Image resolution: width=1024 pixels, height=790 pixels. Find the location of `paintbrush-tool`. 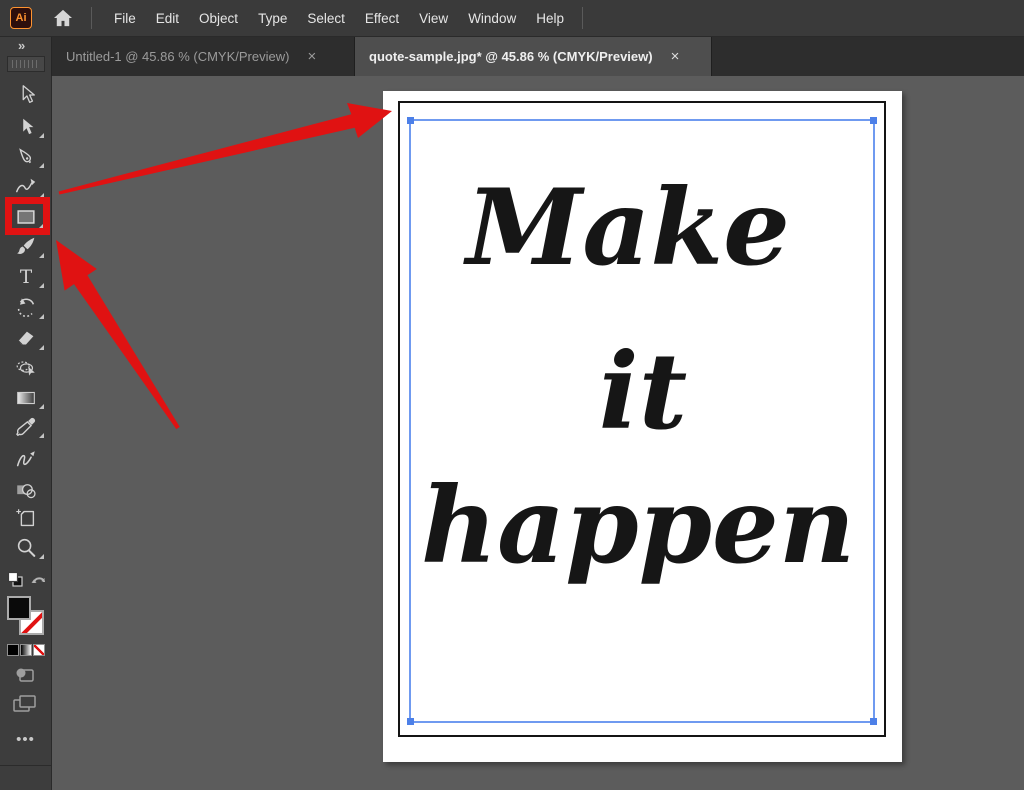

paintbrush-tool is located at coordinates (25, 247).